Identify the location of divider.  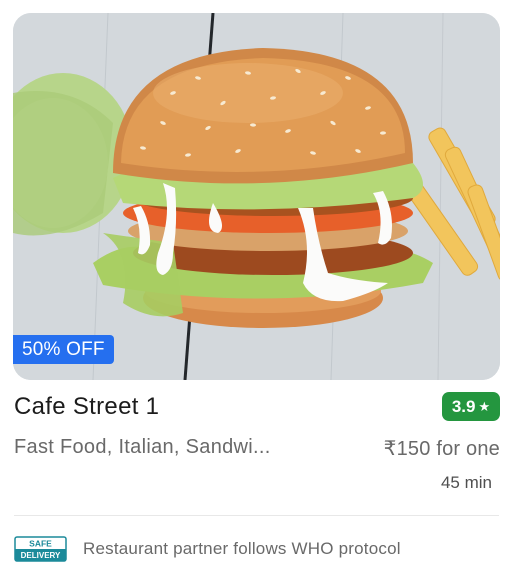
(256, 515).